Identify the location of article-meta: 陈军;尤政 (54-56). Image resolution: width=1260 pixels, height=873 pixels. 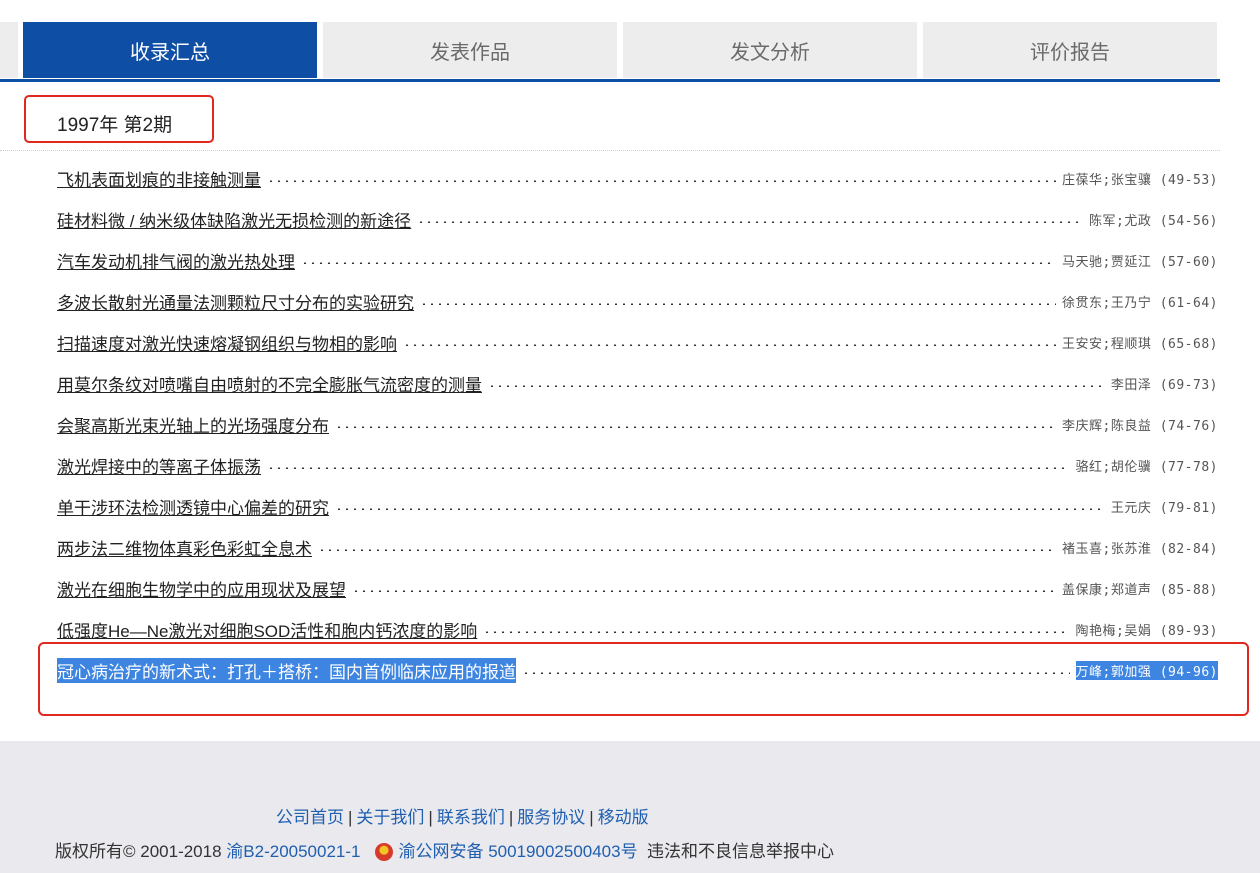
(1153, 219).